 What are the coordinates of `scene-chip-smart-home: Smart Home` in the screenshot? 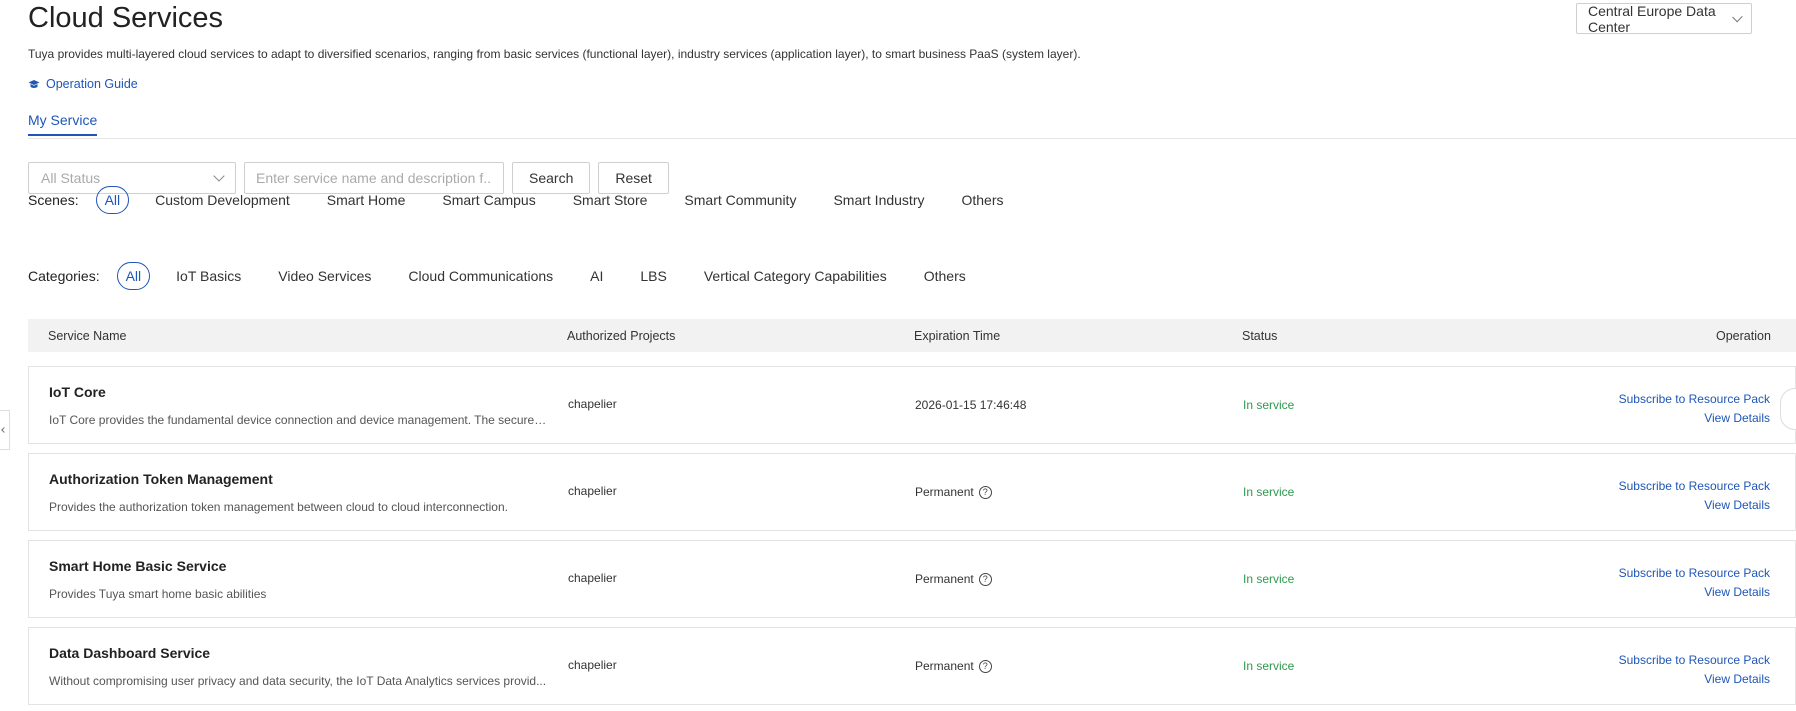 It's located at (385, 200).